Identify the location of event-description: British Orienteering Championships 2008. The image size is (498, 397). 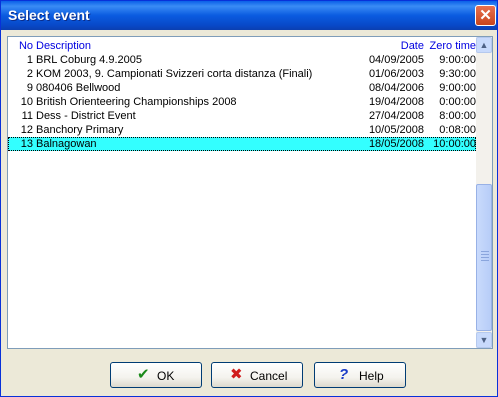
(136, 102).